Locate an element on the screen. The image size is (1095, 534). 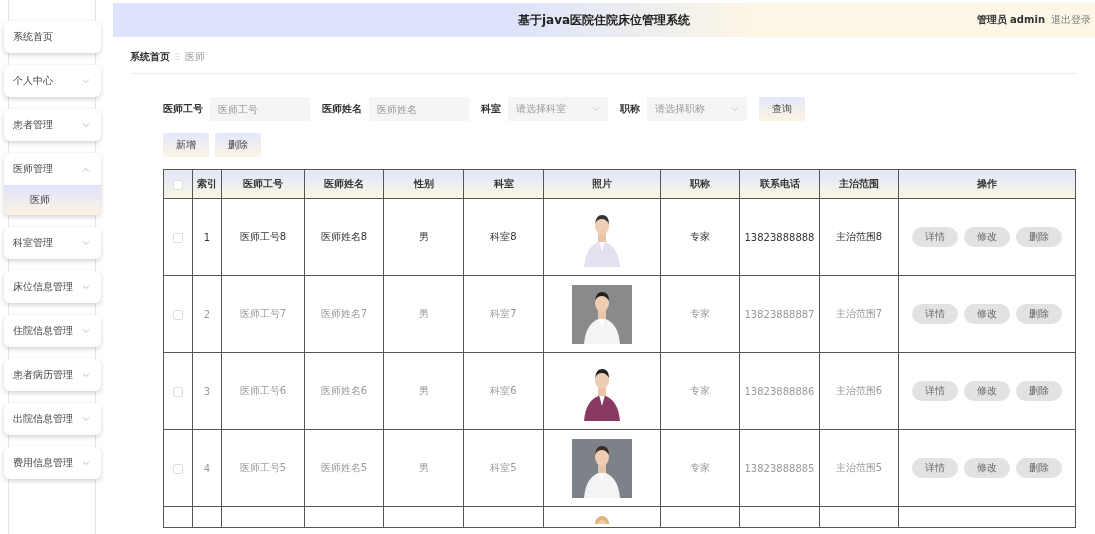
menu-item: 住院信息管理 is located at coordinates (43, 331).